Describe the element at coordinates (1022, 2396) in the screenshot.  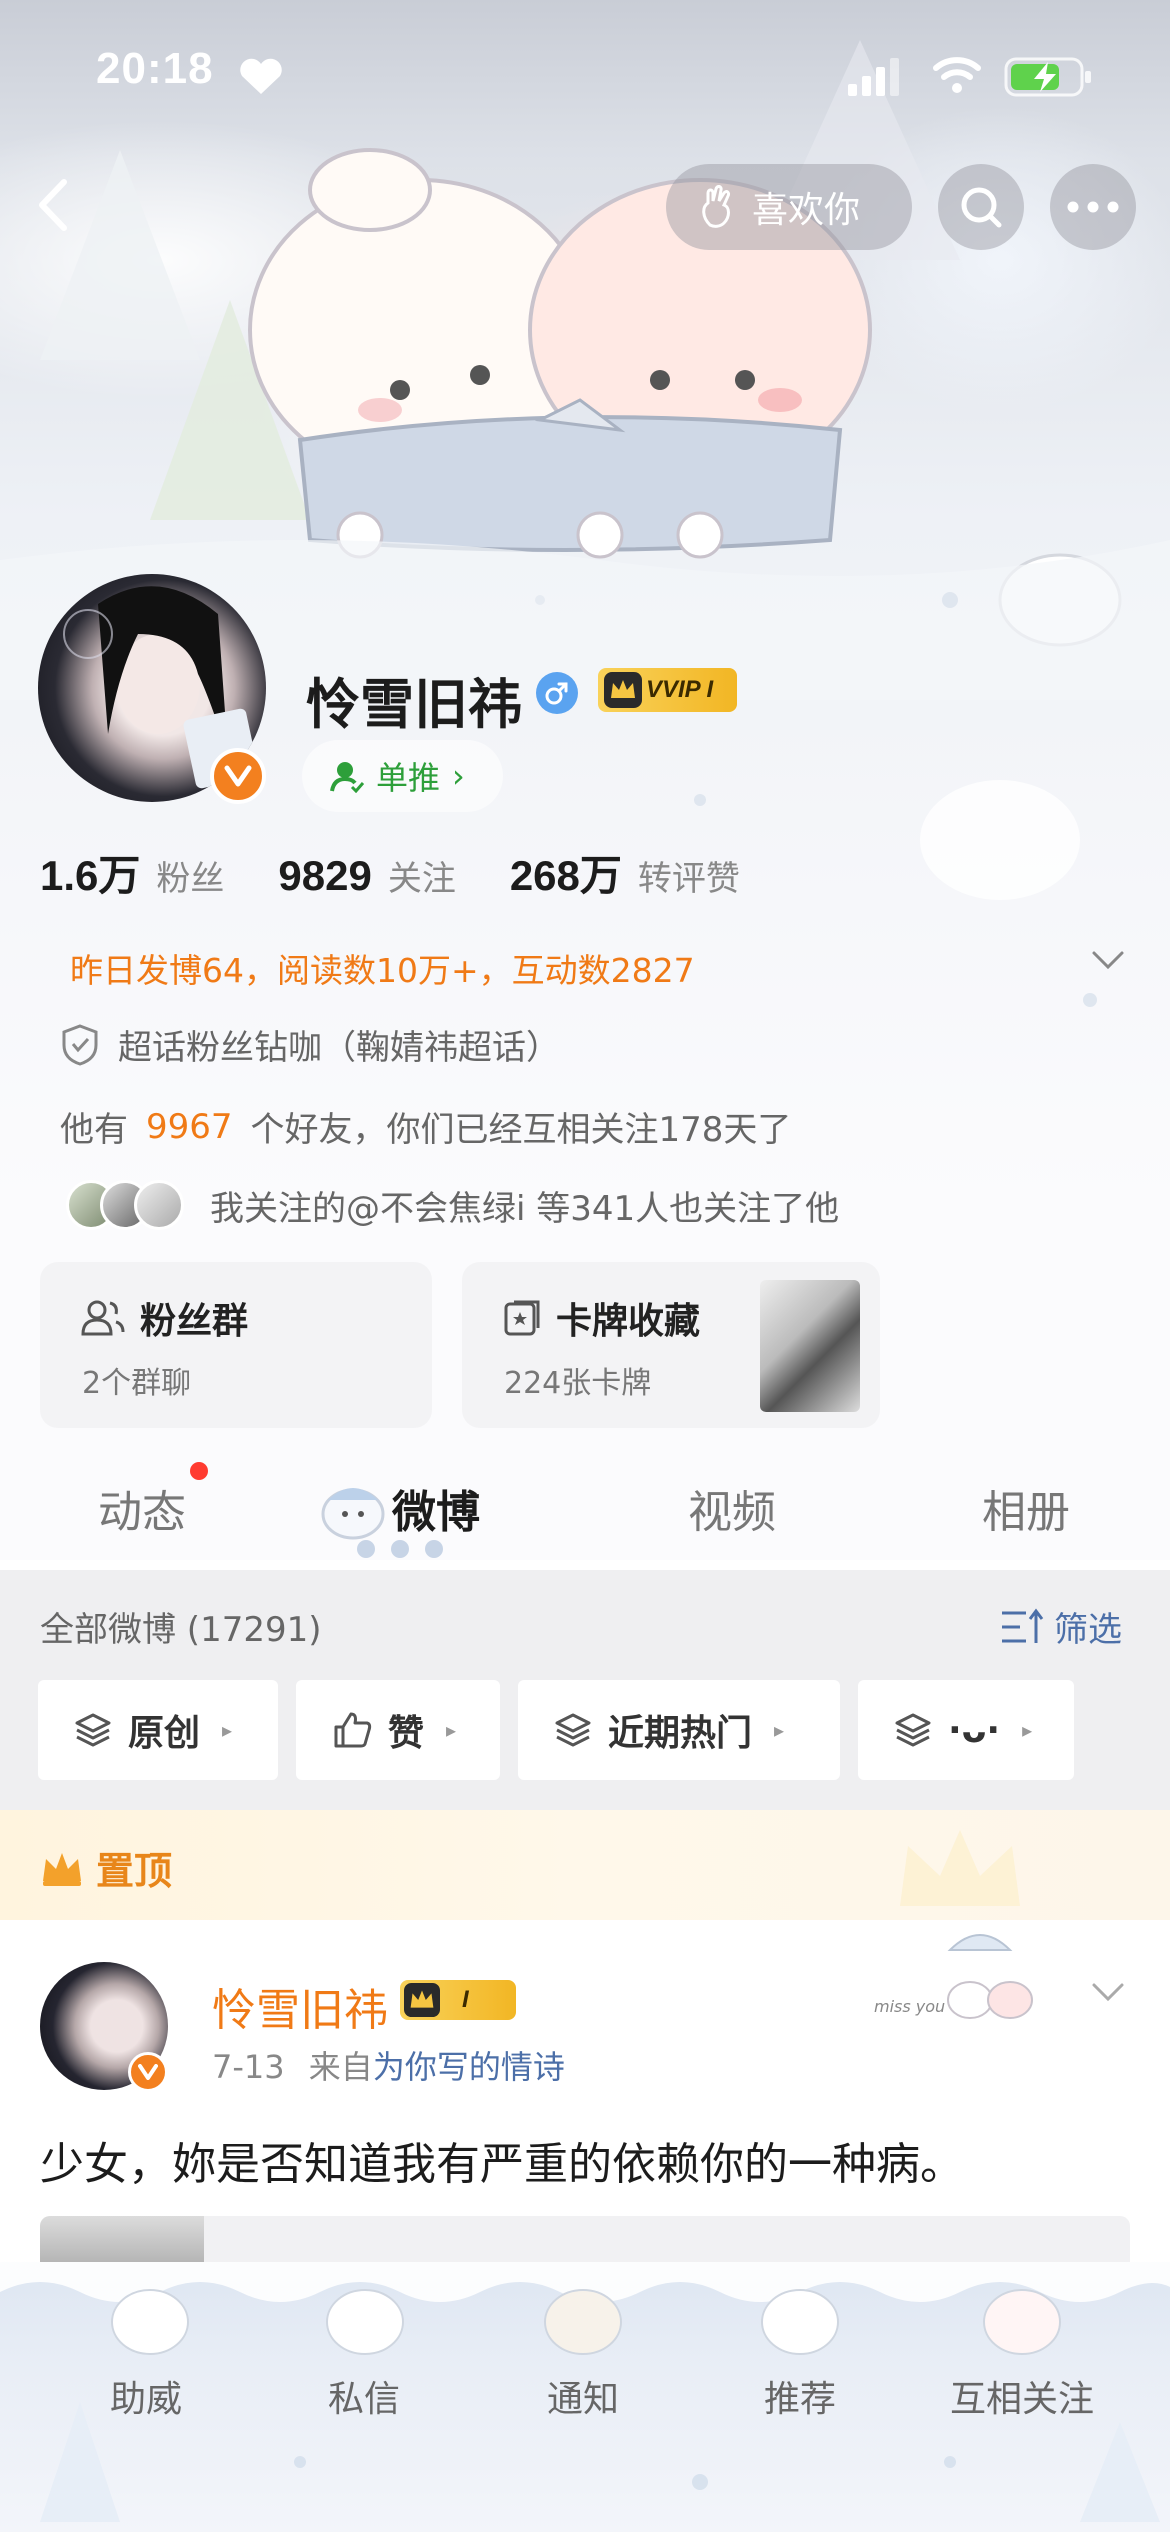
I see `bottom-mutual-follow-button: 互相关注` at that location.